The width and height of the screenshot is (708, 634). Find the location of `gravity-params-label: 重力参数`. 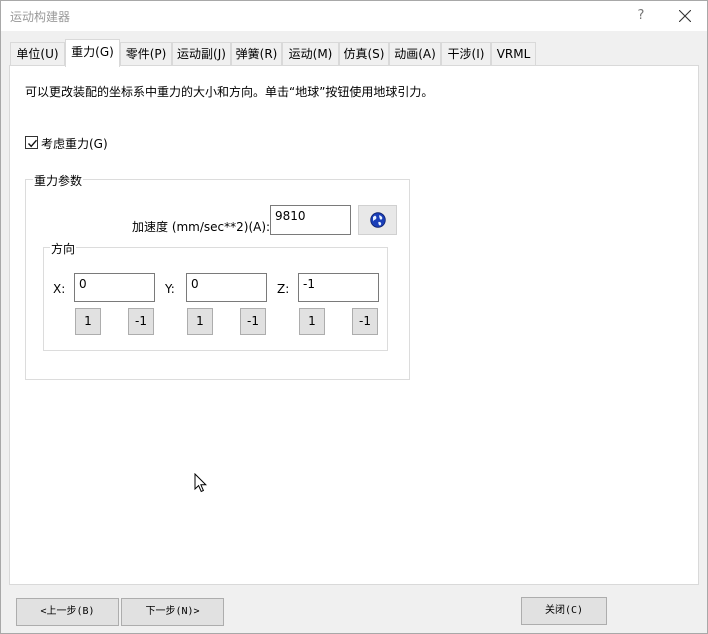

gravity-params-label: 重力参数 is located at coordinates (58, 180).